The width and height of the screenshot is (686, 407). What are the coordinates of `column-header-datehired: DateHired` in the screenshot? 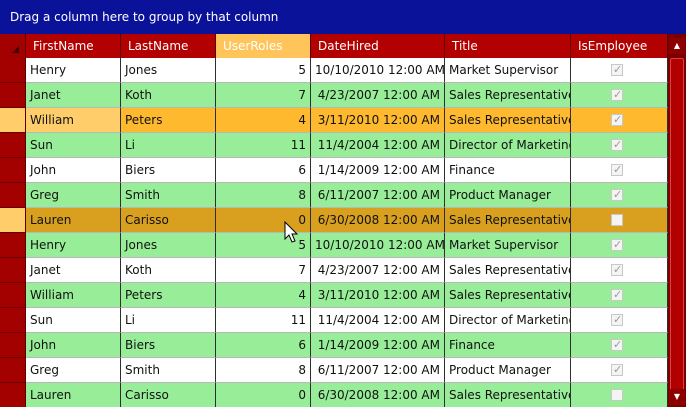 It's located at (378, 46).